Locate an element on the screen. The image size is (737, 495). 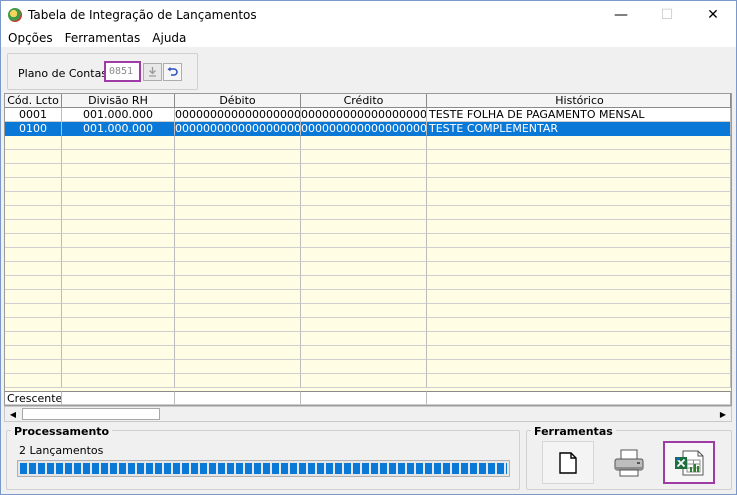
close-button: ✕ is located at coordinates (713, 15).